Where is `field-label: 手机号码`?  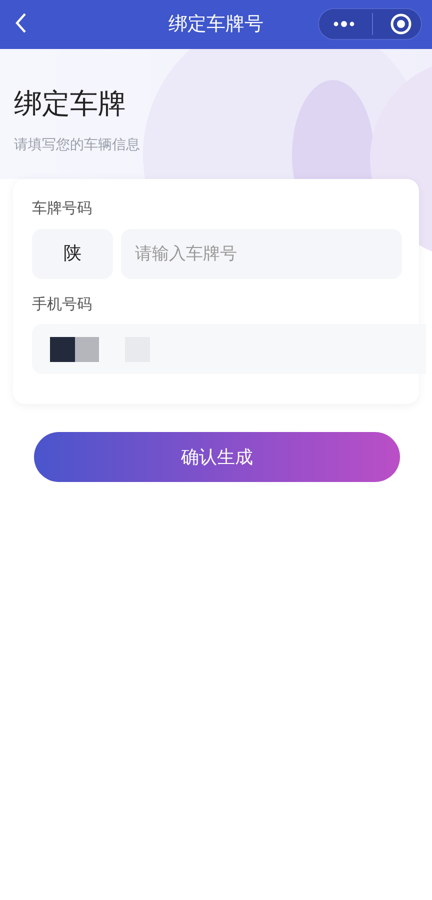
field-label: 手机号码 is located at coordinates (62, 304).